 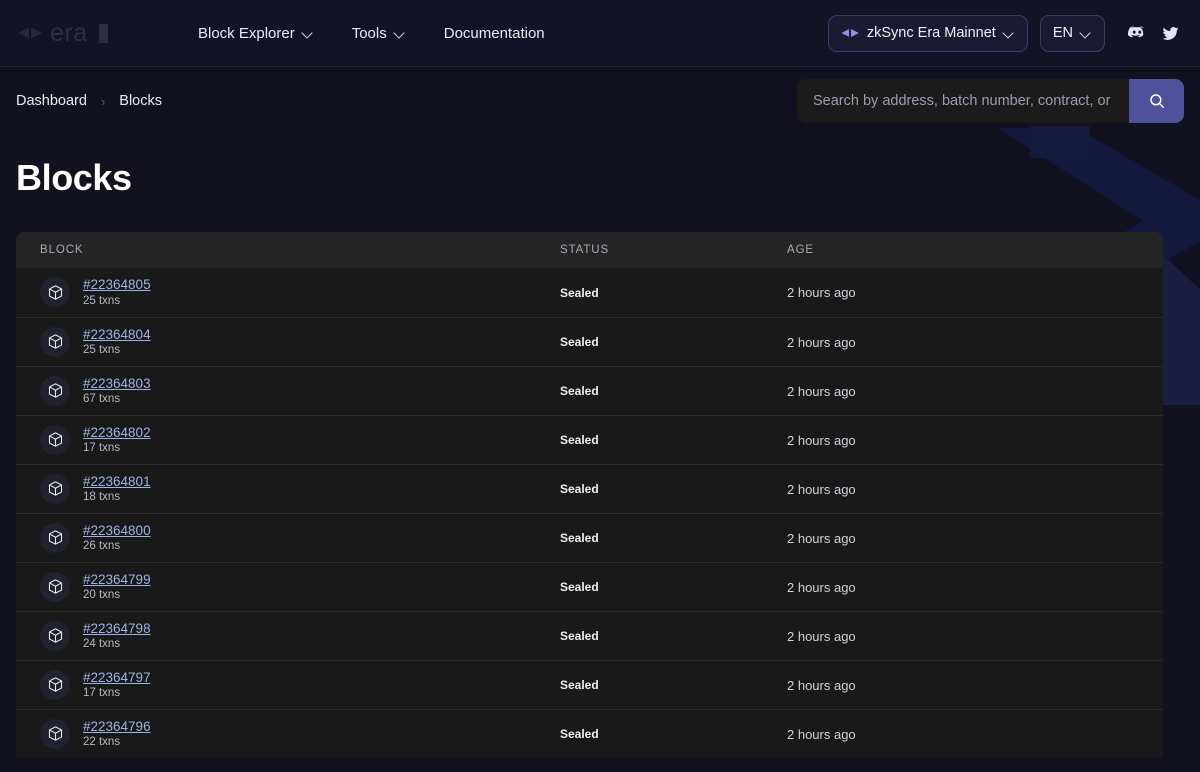 What do you see at coordinates (102, 546) in the screenshot?
I see `block-txn-count: 26 txns` at bounding box center [102, 546].